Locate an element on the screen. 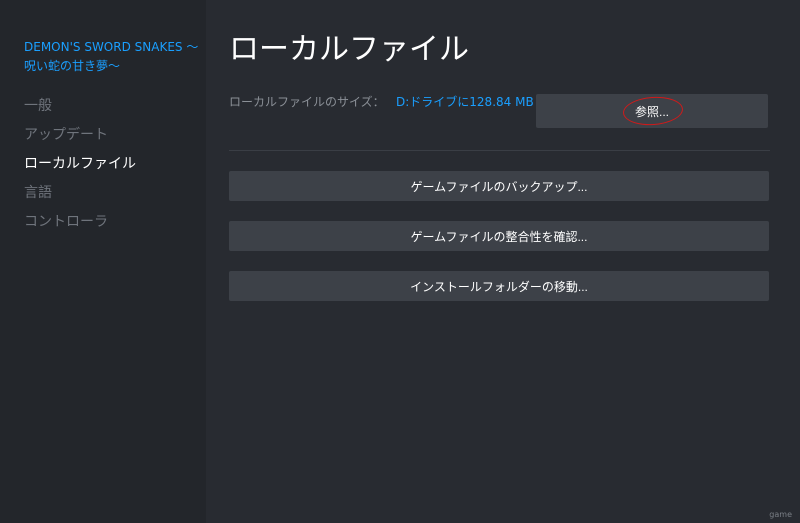  annotation-circle is located at coordinates (653, 111).